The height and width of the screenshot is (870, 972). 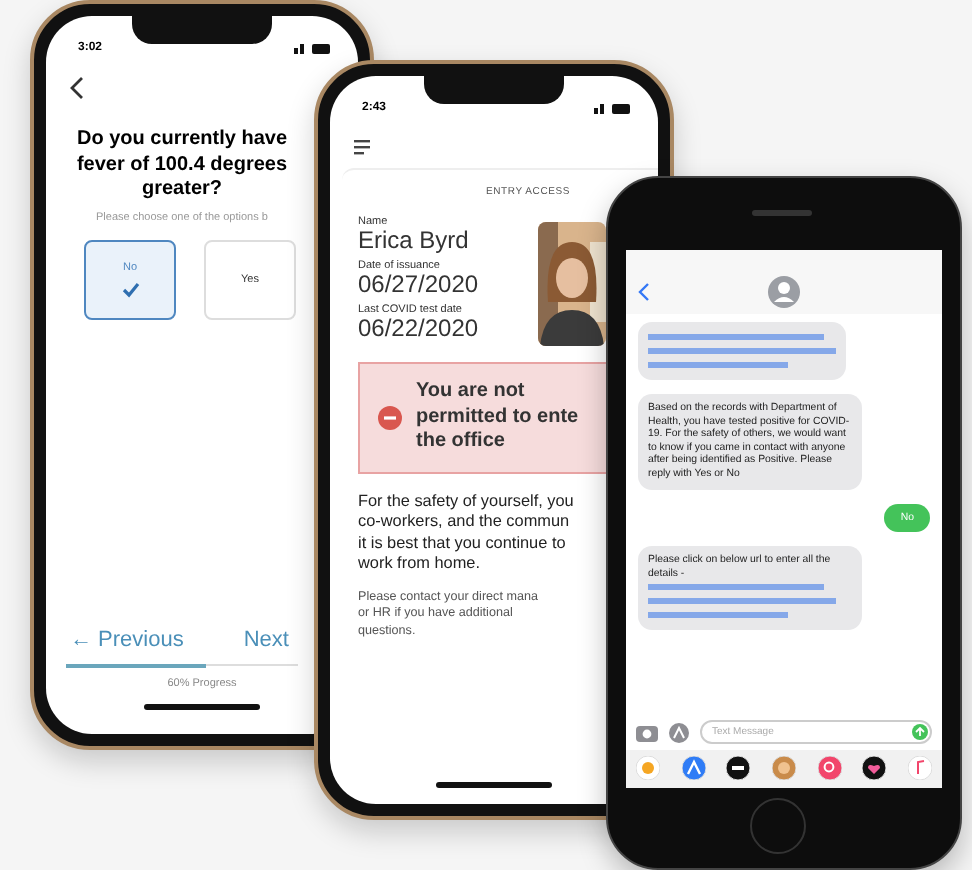 What do you see at coordinates (497, 417) in the screenshot?
I see `alert-text: You are not permitted to ente the office` at bounding box center [497, 417].